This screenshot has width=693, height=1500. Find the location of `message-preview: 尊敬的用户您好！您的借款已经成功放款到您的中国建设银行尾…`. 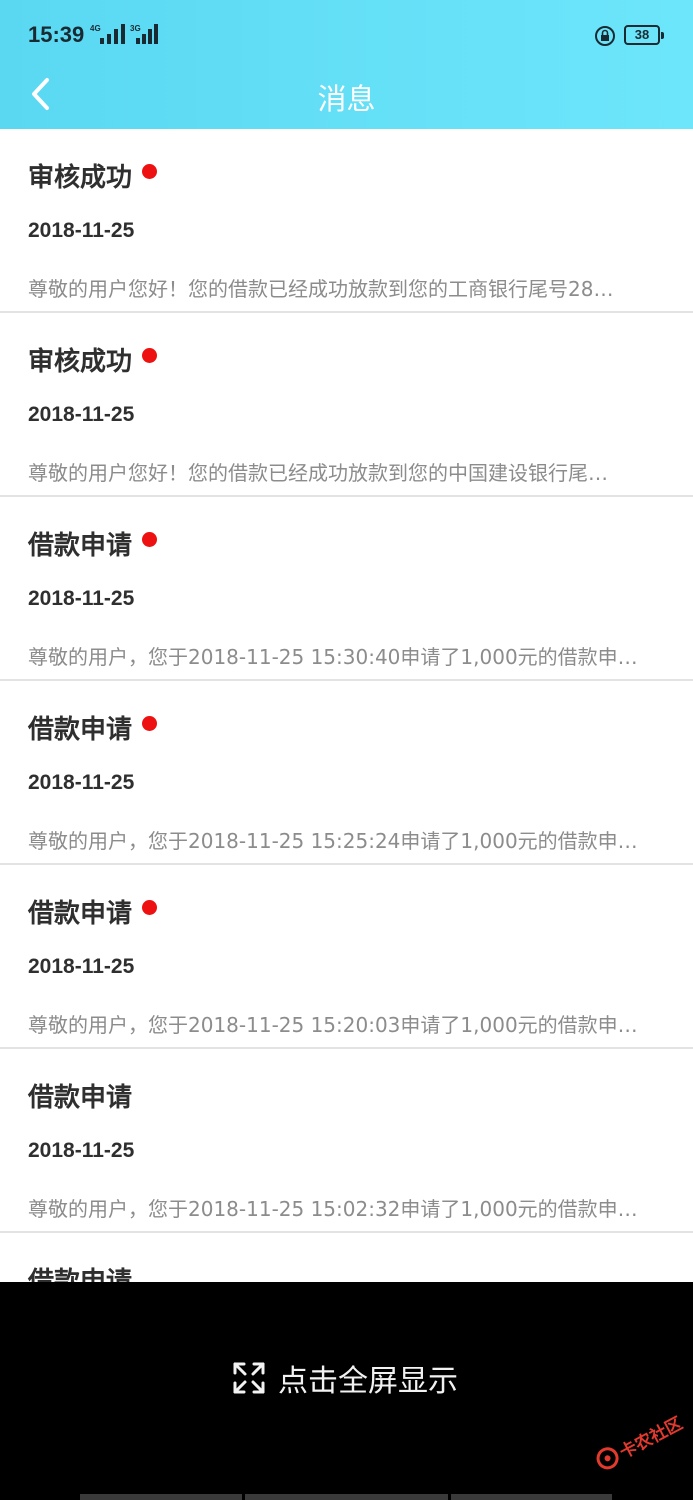

message-preview: 尊敬的用户您好！您的借款已经成功放款到您的中国建设银行尾… is located at coordinates (318, 473).